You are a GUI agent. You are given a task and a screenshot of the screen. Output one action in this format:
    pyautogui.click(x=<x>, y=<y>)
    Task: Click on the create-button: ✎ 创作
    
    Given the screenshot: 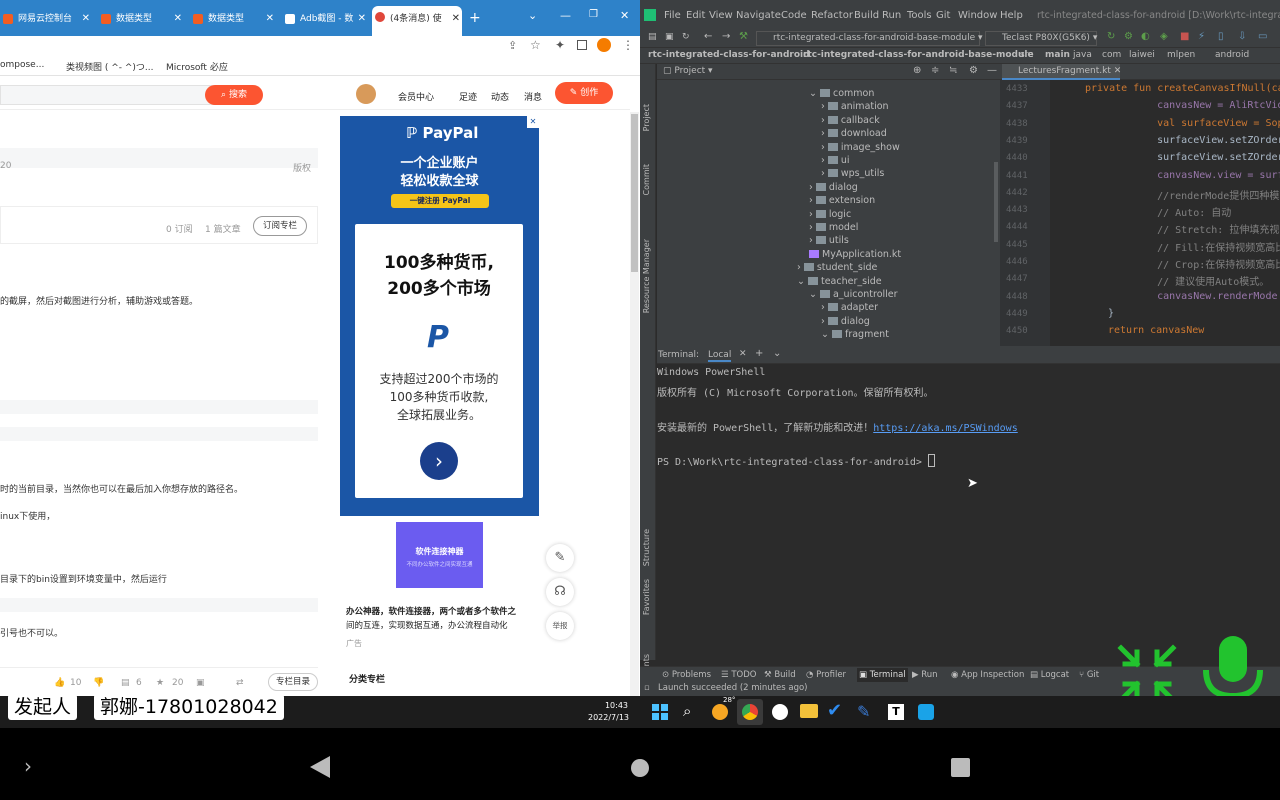 What is the action you would take?
    pyautogui.click(x=584, y=93)
    